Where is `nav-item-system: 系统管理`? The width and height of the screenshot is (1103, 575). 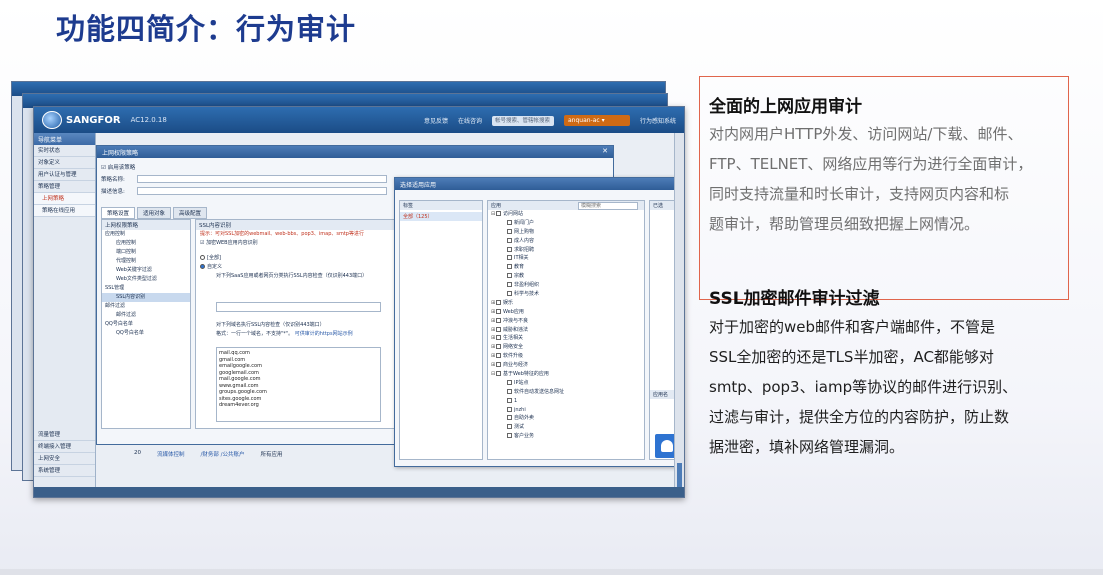
nav-item-system: 系统管理 is located at coordinates (64, 471).